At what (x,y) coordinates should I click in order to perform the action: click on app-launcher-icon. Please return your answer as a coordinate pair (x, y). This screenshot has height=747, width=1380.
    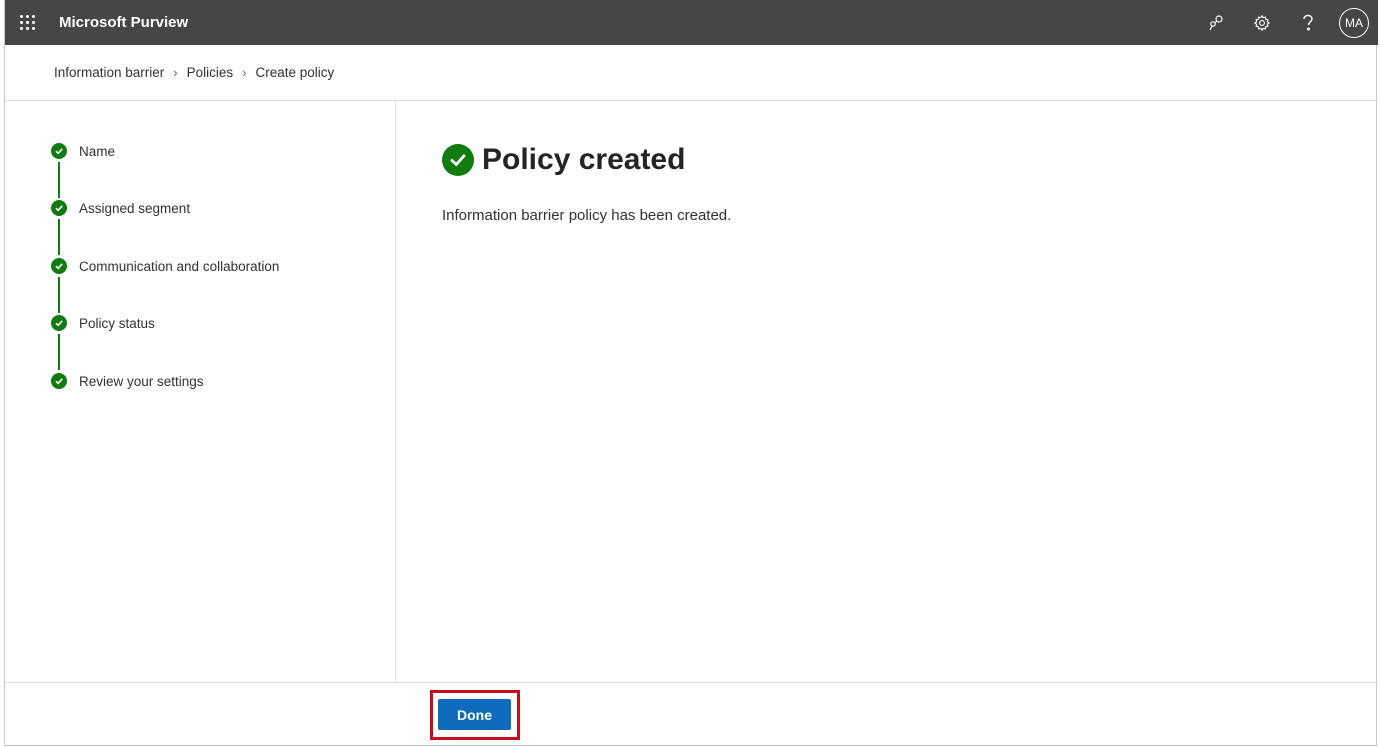
    Looking at the image, I should click on (27, 22).